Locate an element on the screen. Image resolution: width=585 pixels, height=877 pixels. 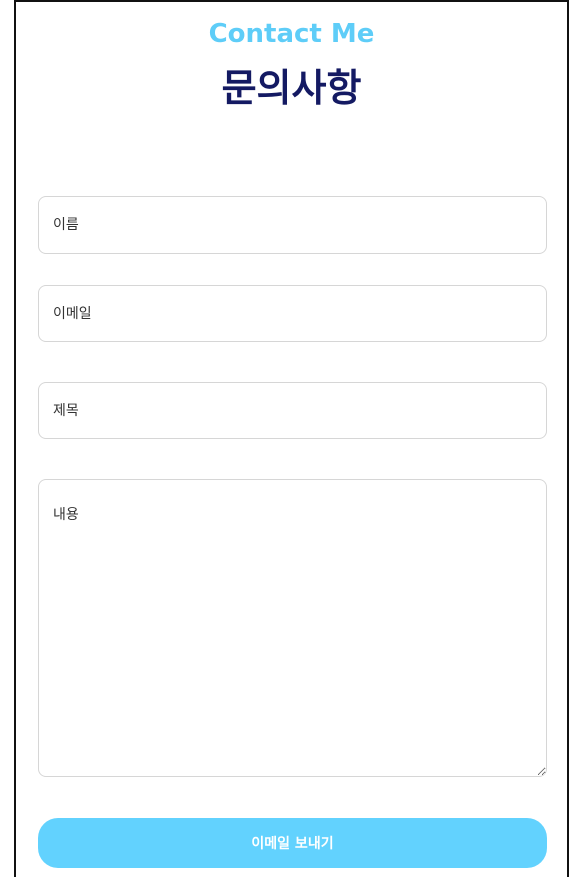
subject-field is located at coordinates (292, 410).